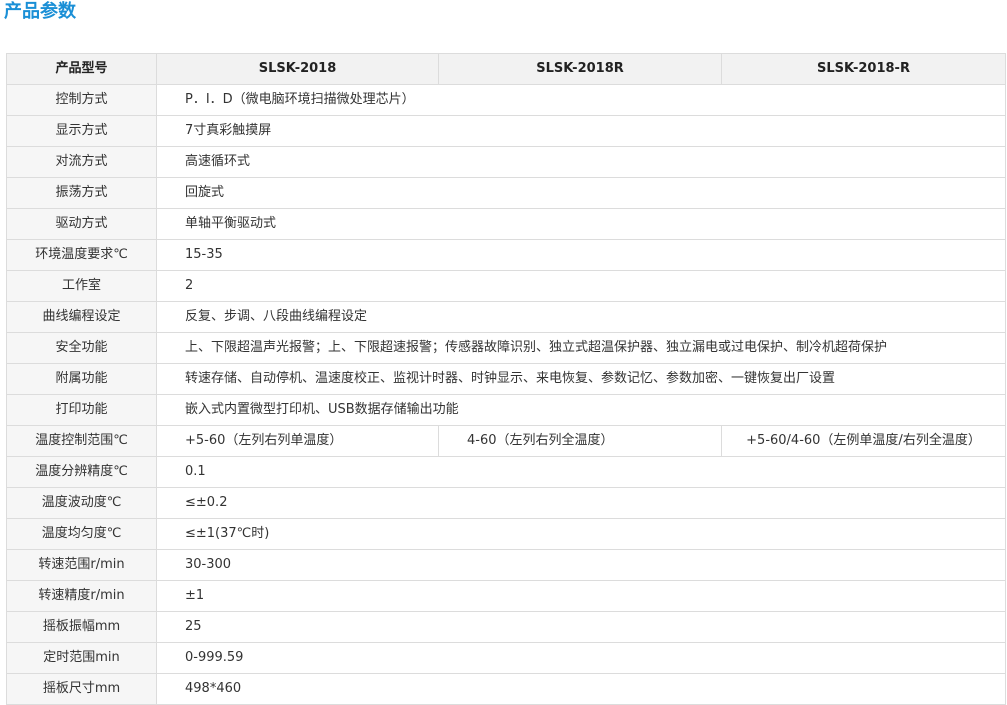 The width and height of the screenshot is (1007, 705). I want to click on table-row: 工作室 2, so click(506, 286).